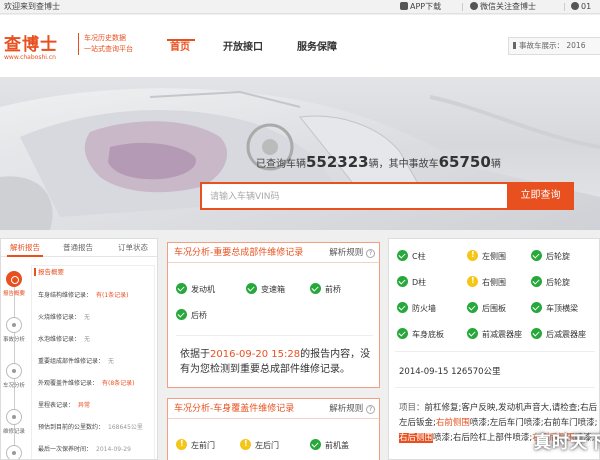 The width and height of the screenshot is (600, 460). Describe the element at coordinates (105, 44) in the screenshot. I see `slogan: 车况历史数据 一站式查询平台` at that location.